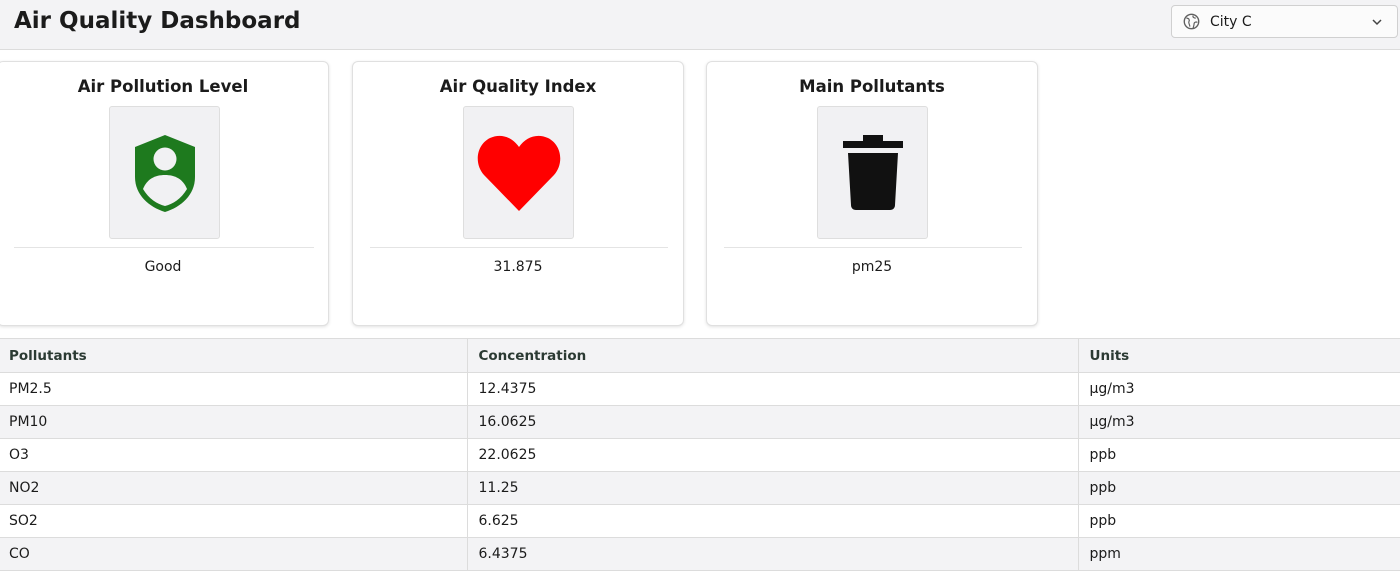 This screenshot has width=1400, height=574. I want to click on pollutant-cell: O3, so click(233, 455).